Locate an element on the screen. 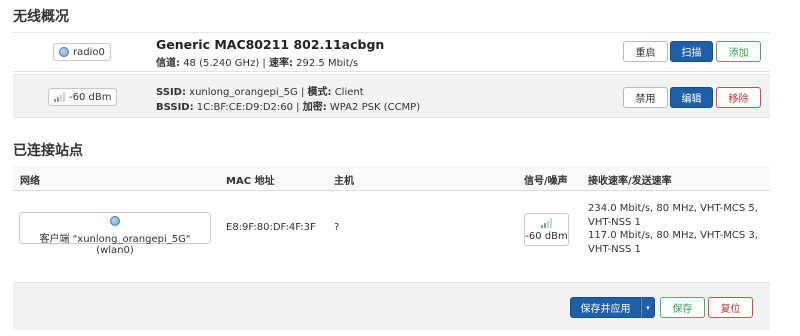  signal-badge: -60 dBm is located at coordinates (83, 97).